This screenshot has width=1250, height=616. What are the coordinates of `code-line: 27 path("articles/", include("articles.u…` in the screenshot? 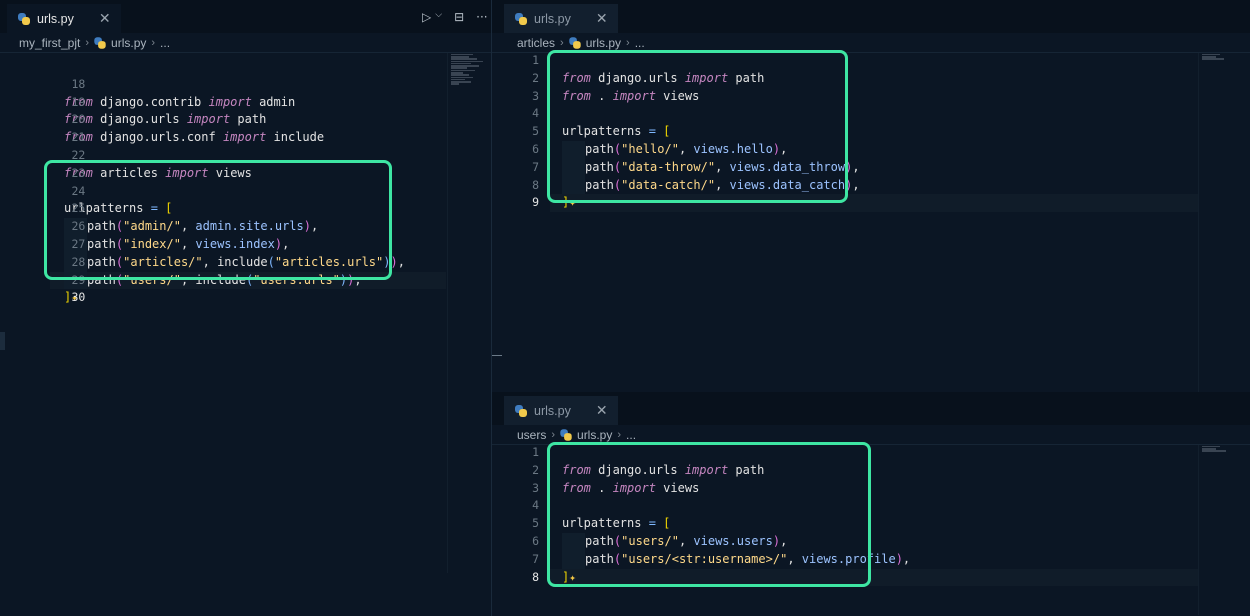 It's located at (245, 245).